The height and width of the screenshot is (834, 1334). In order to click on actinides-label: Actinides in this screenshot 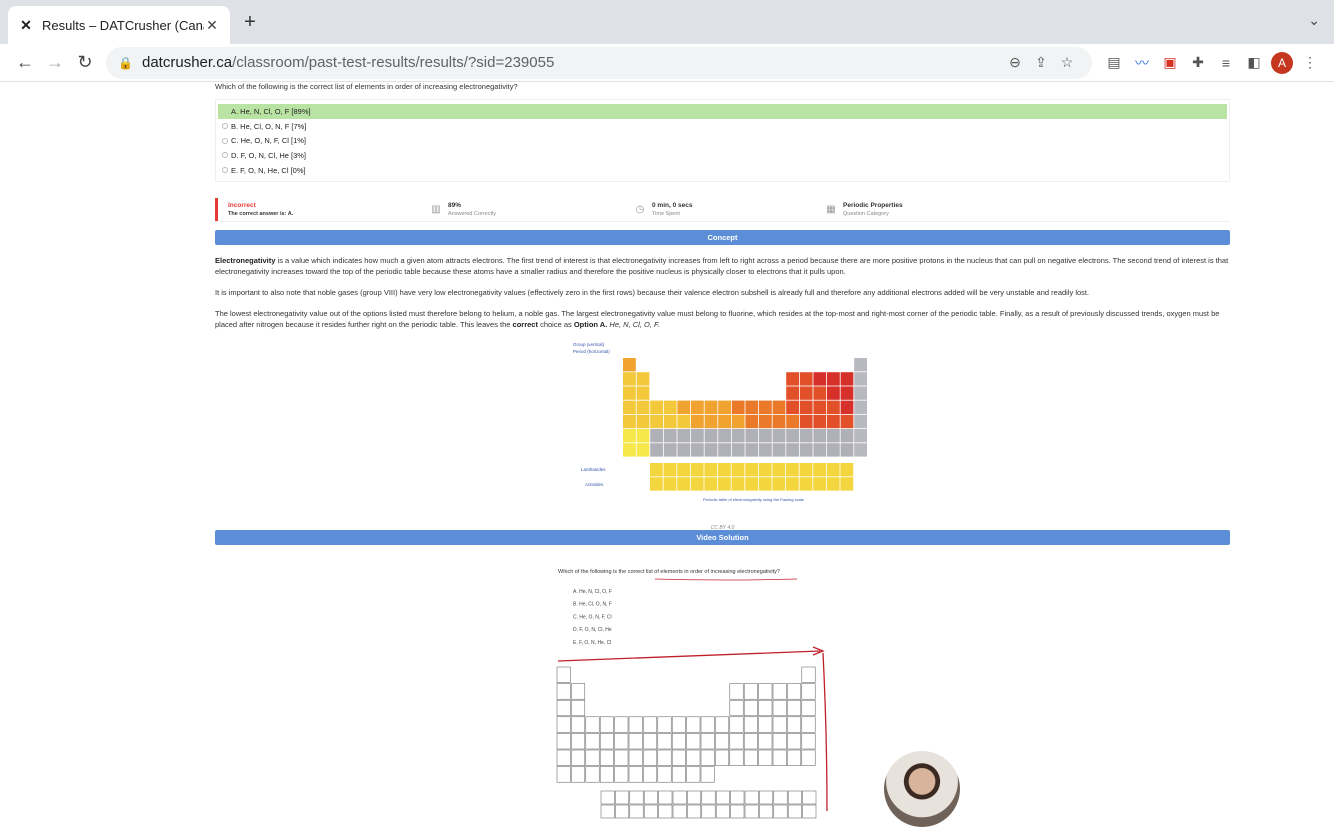, I will do `click(594, 484)`.